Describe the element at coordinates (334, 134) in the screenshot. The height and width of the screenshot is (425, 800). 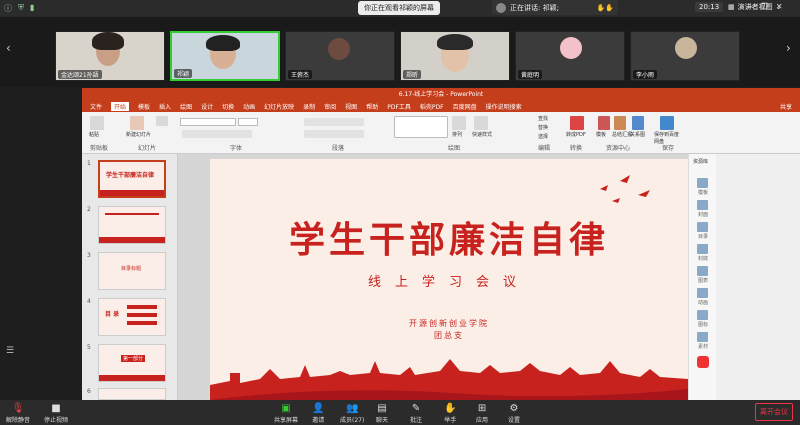
I see `alignment-icons` at that location.